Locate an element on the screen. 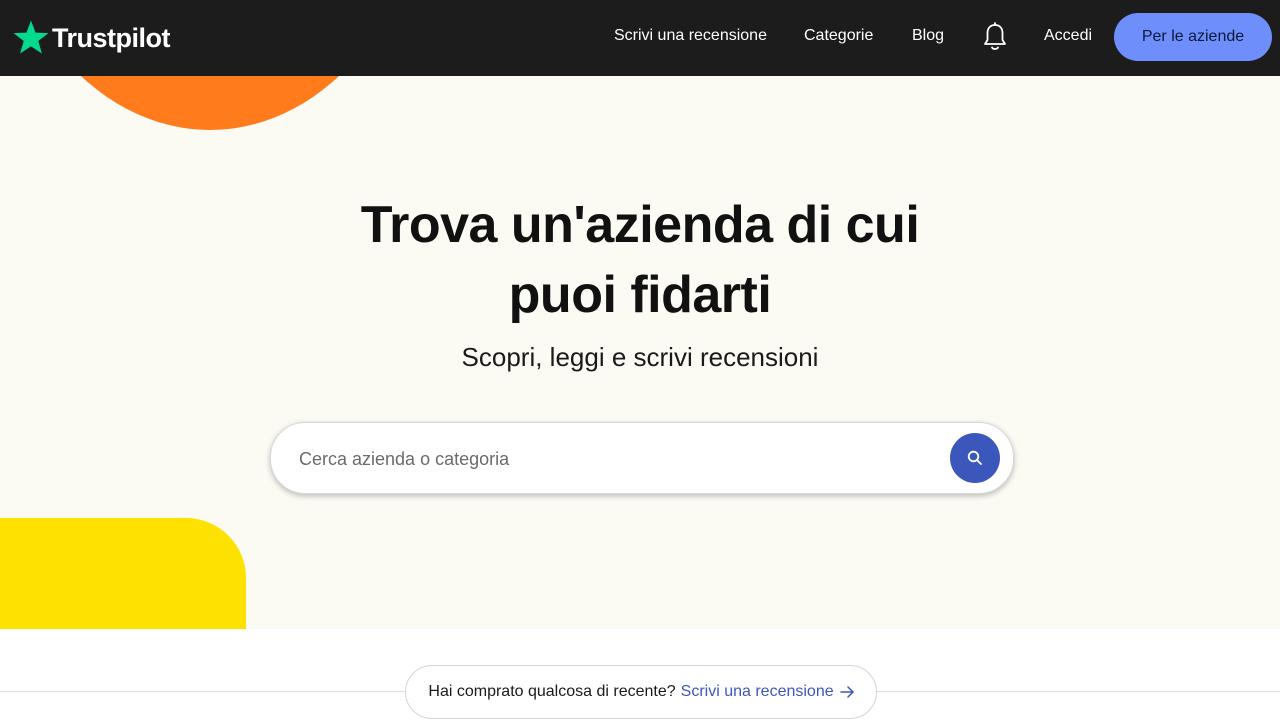 The image size is (1280, 720). arrow-right-icon is located at coordinates (846, 692).